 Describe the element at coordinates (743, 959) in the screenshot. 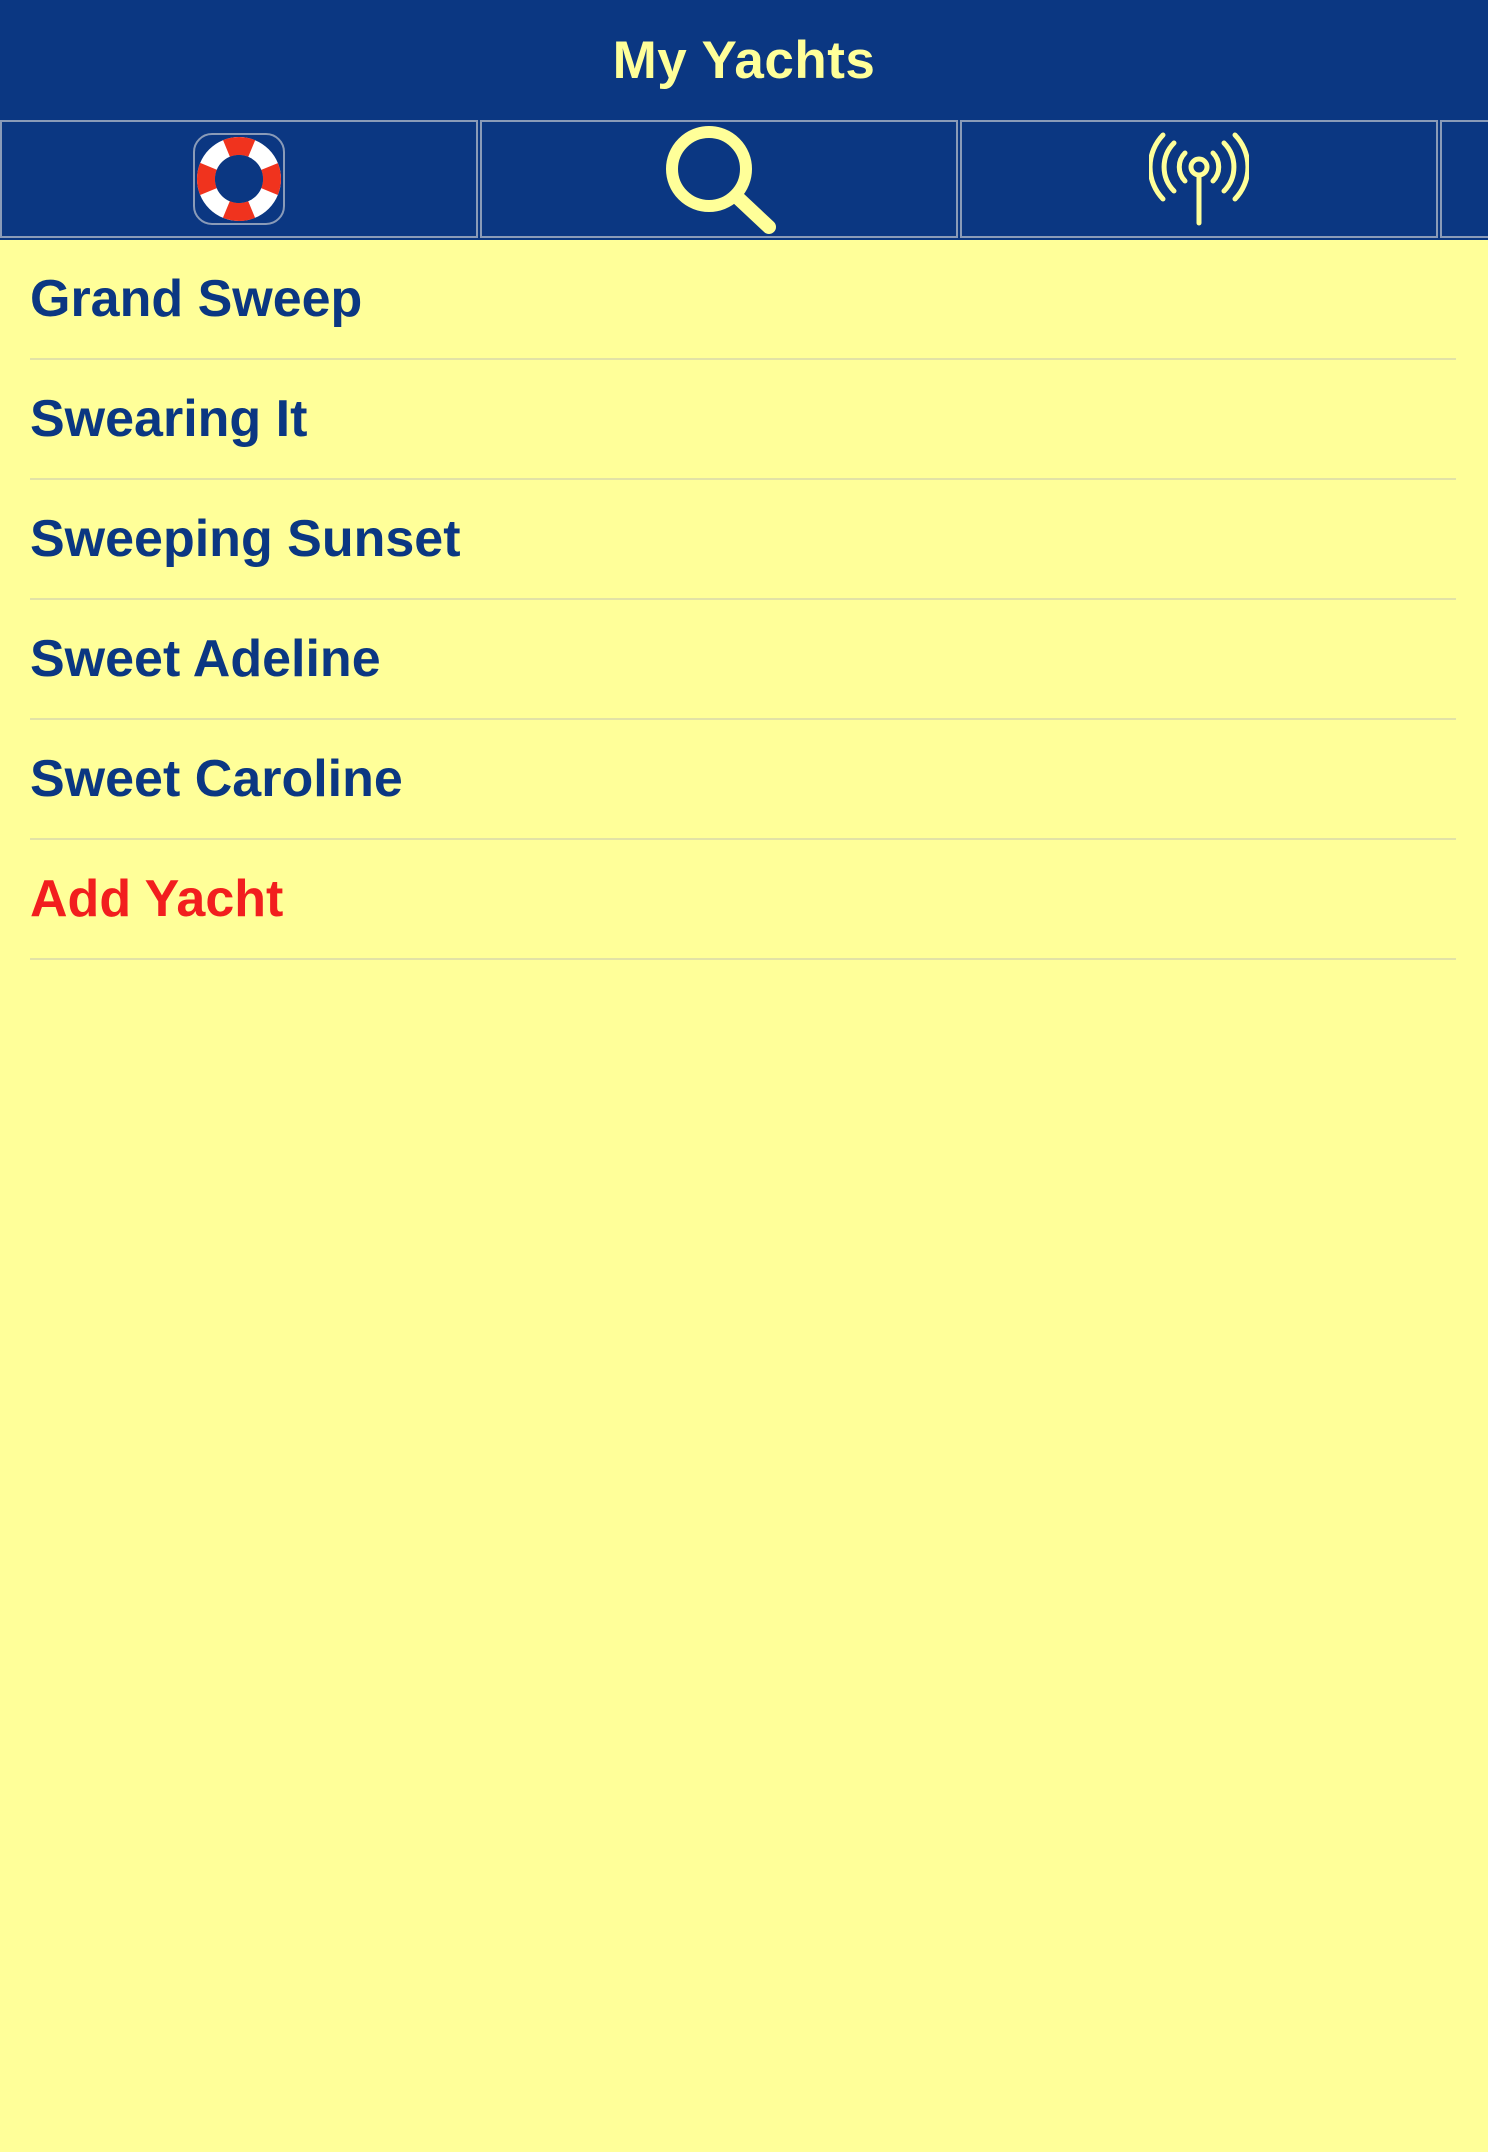

I see `divider` at that location.